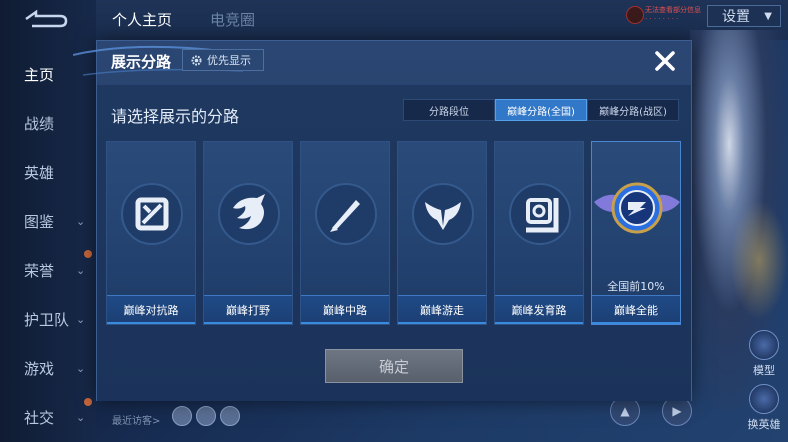 Image resolution: width=788 pixels, height=442 pixels. I want to click on close-icon, so click(665, 61).